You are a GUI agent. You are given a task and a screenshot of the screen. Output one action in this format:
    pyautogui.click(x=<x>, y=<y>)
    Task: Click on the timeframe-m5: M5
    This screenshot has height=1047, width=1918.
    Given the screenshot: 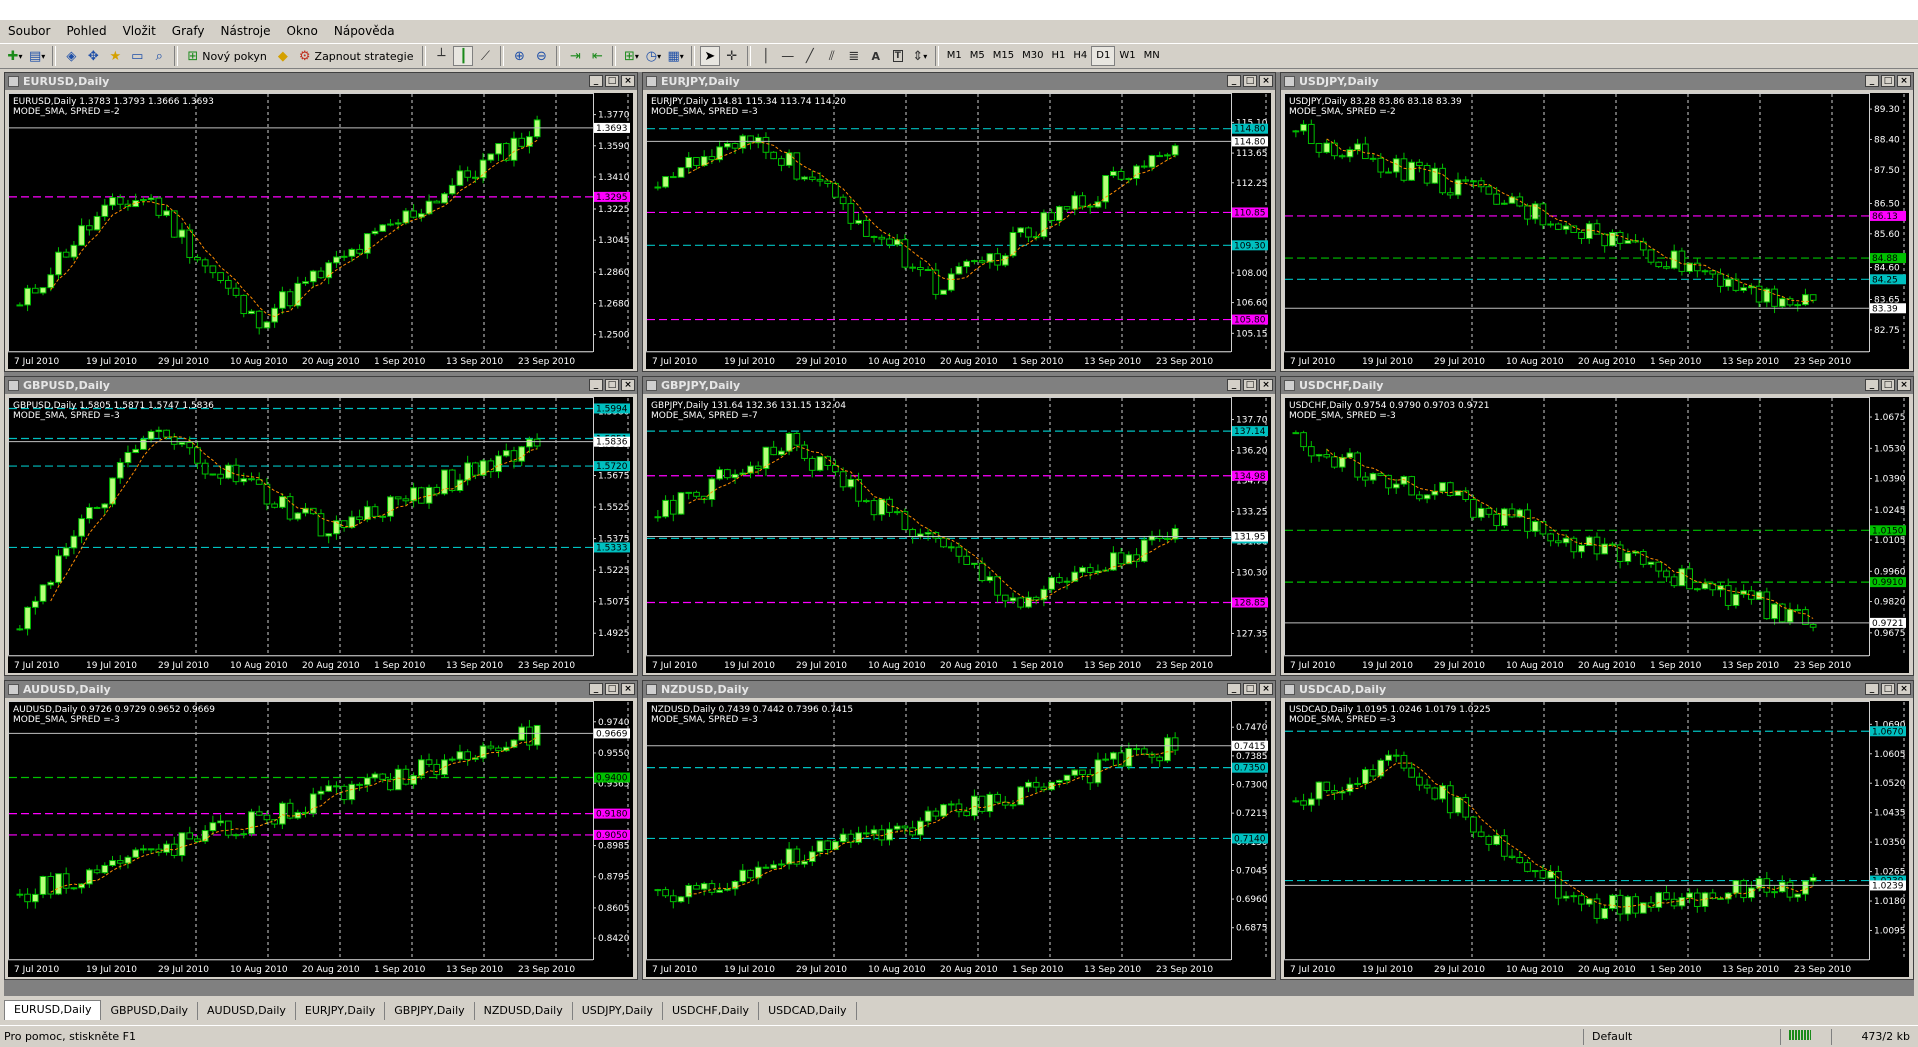 What is the action you would take?
    pyautogui.click(x=977, y=56)
    